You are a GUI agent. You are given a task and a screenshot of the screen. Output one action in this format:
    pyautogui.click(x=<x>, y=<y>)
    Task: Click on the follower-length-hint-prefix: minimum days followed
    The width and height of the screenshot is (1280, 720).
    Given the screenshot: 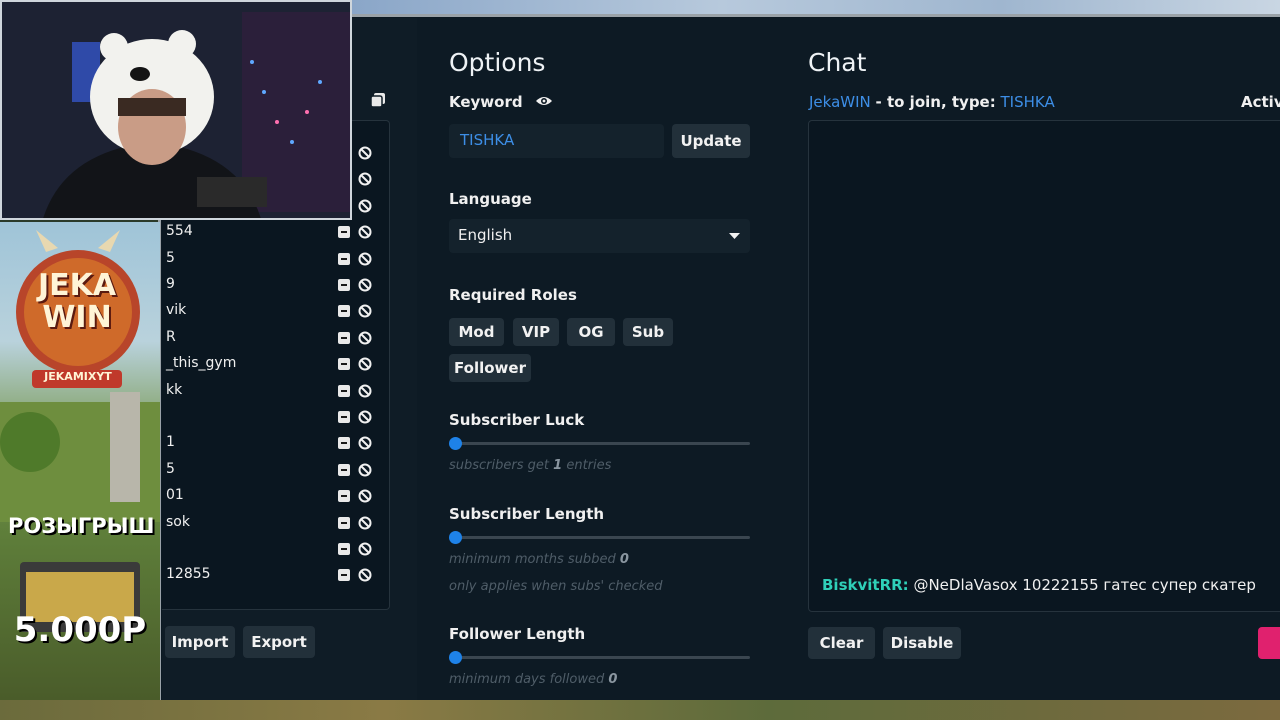 What is the action you would take?
    pyautogui.click(x=527, y=679)
    